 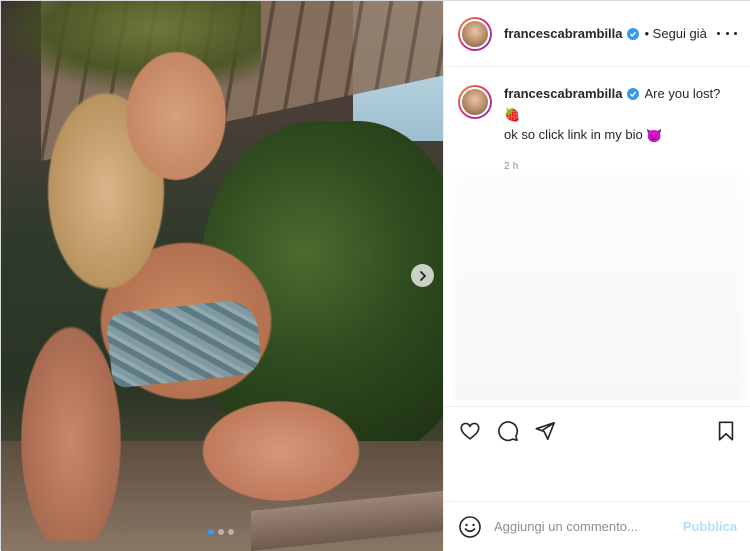 I want to click on caption-avatar, so click(x=475, y=102).